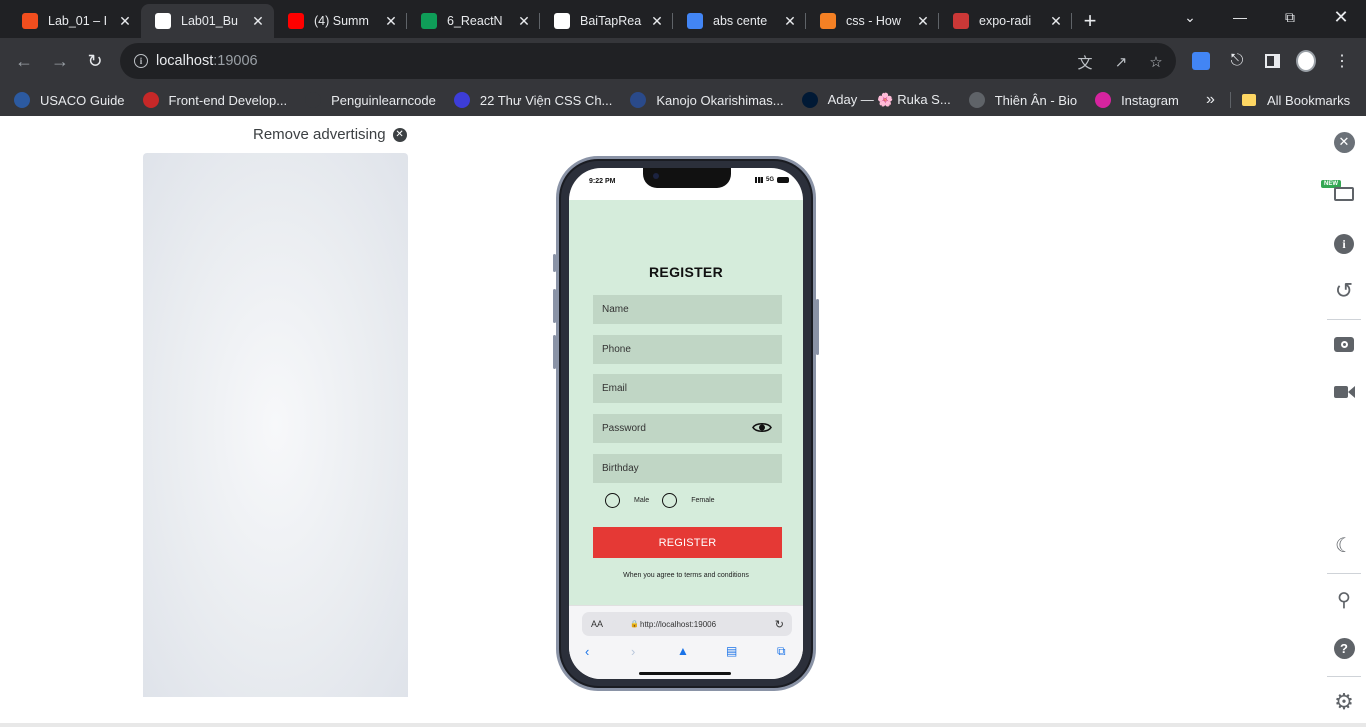 This screenshot has width=1366, height=727. Describe the element at coordinates (1085, 62) in the screenshot. I see `translate-icon: 文` at that location.